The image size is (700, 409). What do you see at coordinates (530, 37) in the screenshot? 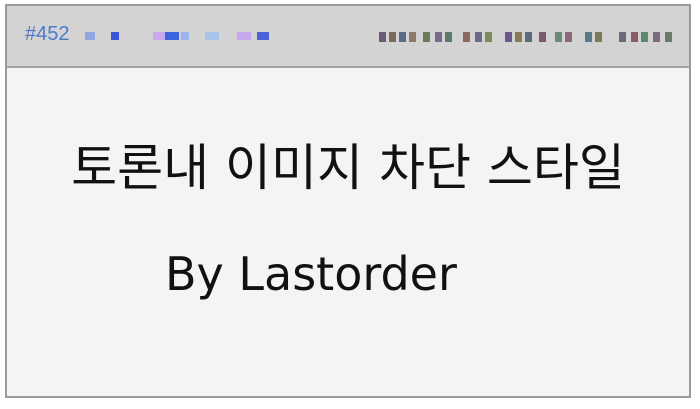
I see `redacted-timestamp` at bounding box center [530, 37].